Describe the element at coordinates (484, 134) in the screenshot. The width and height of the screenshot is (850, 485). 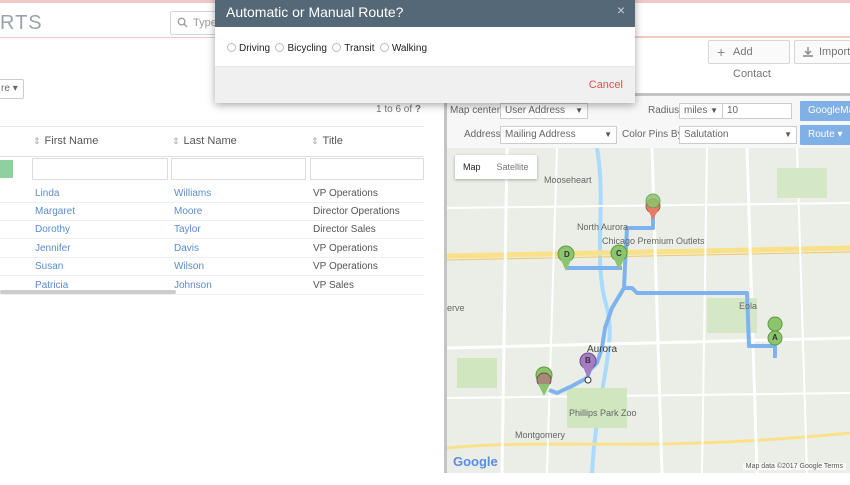
I see `address-label: Address:` at that location.